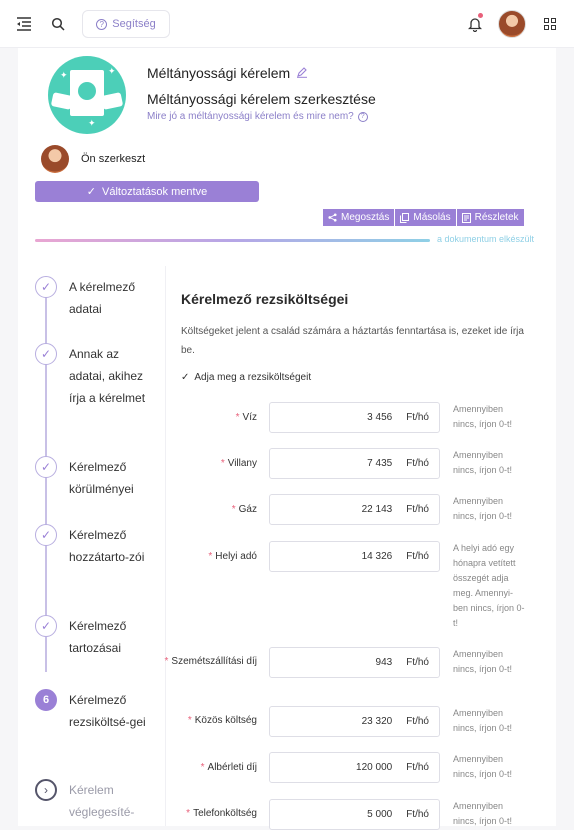  Describe the element at coordinates (365, 217) in the screenshot. I see `share-label: Megosztás` at that location.